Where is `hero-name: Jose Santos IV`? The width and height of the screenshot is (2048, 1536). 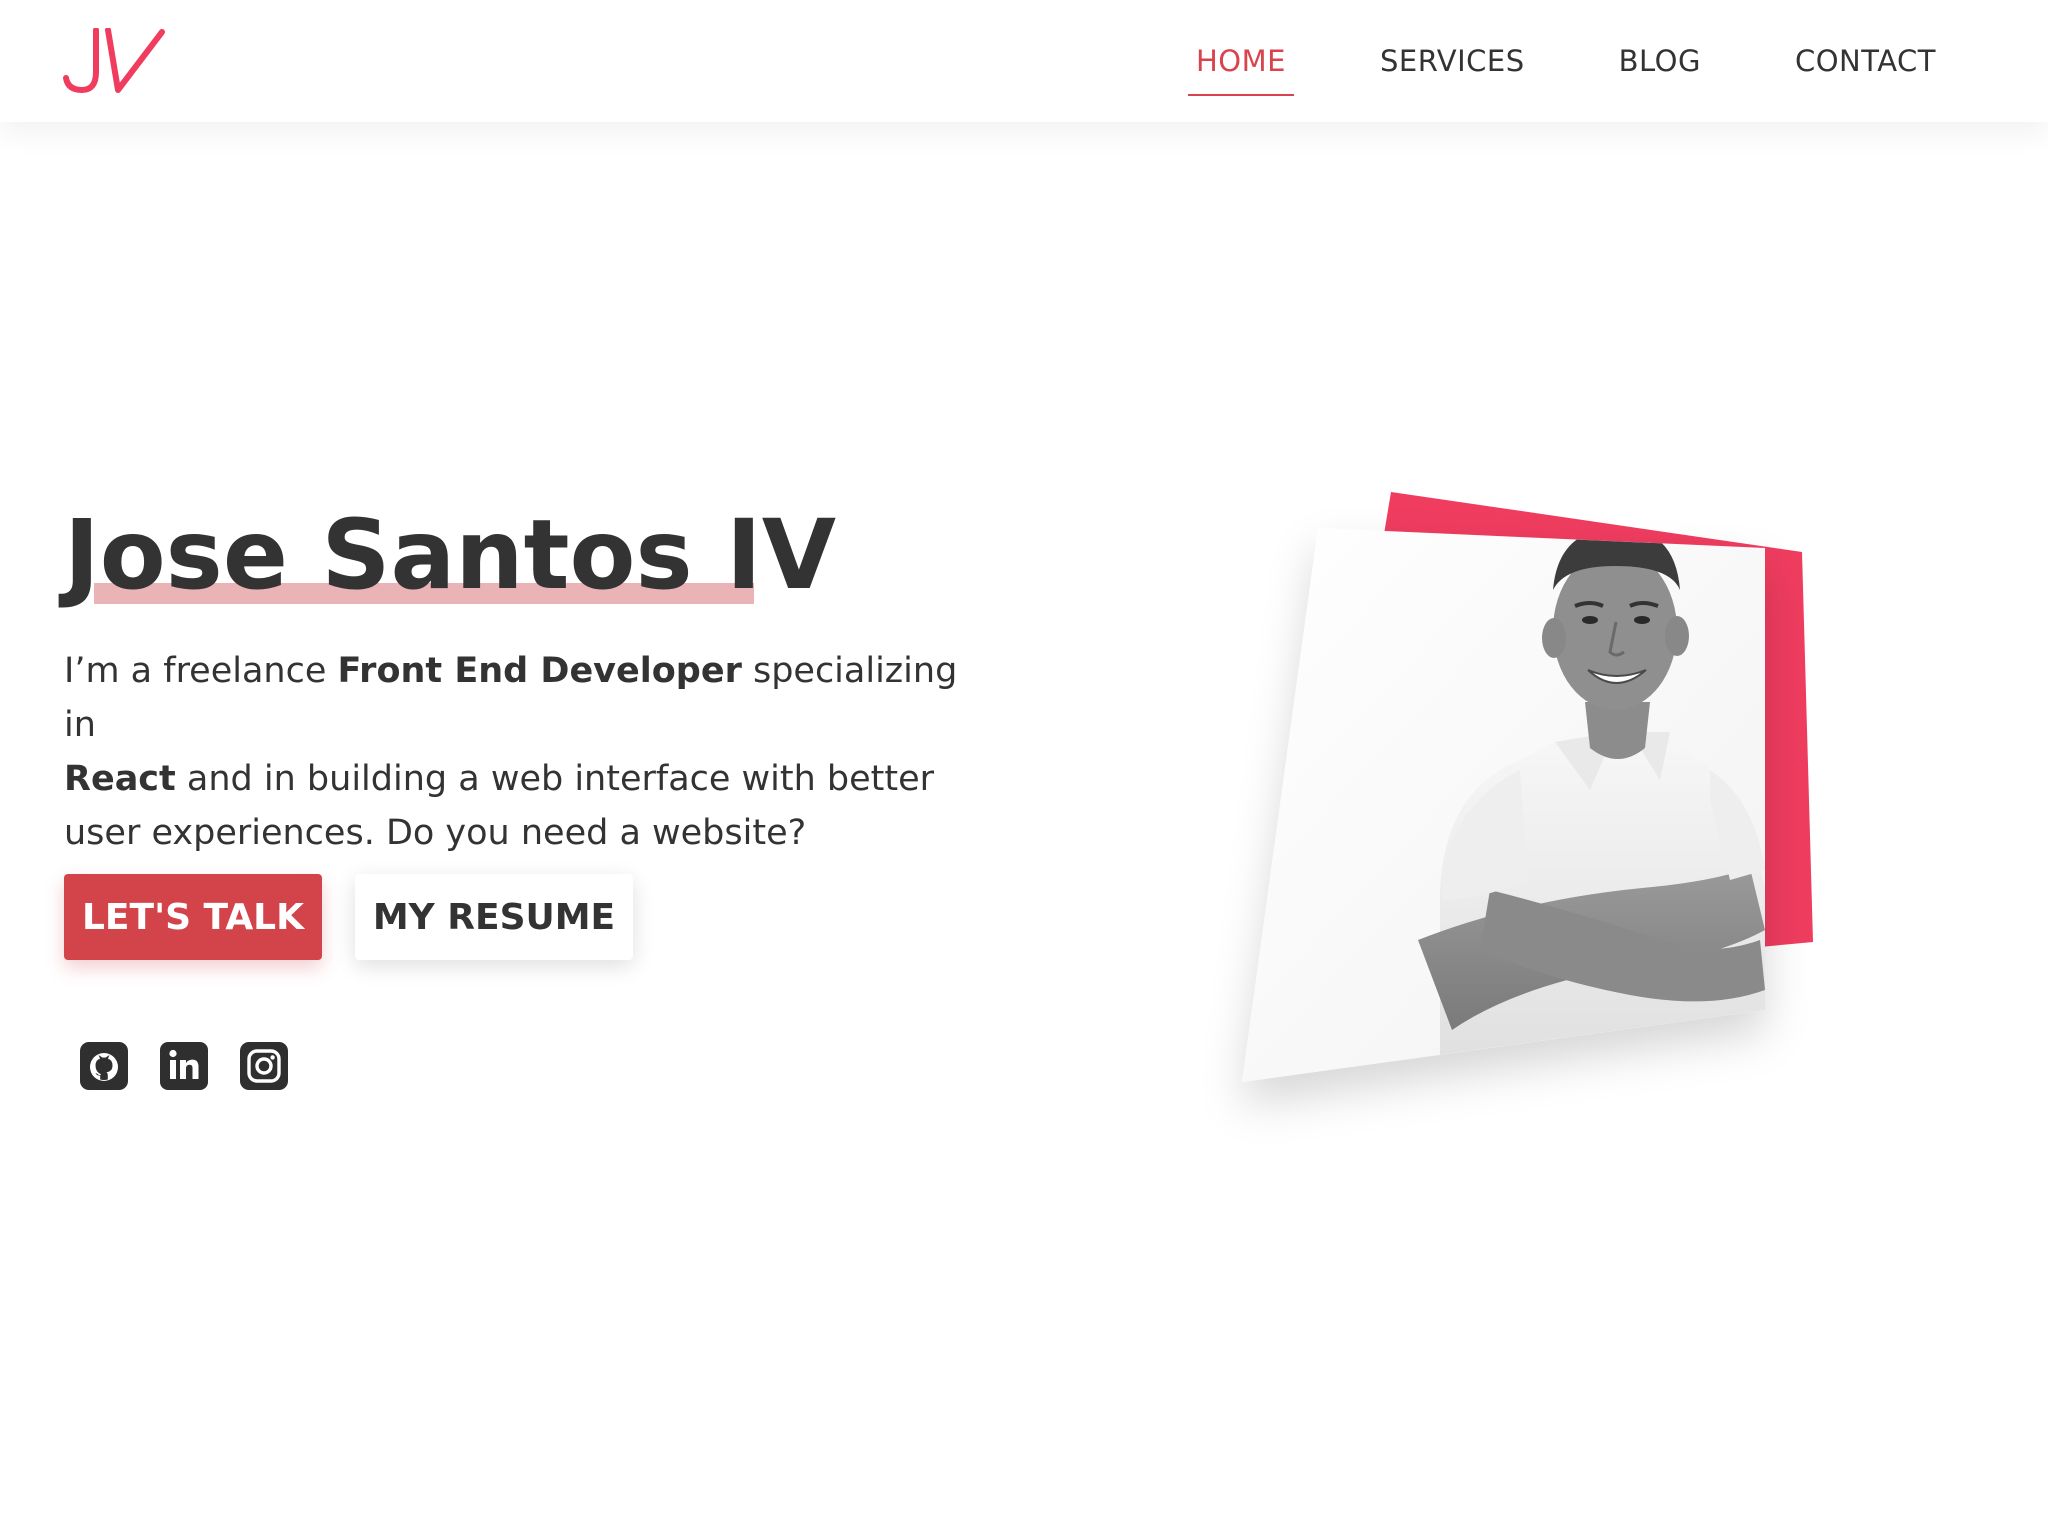
hero-name: Jose Santos IV is located at coordinates (450, 555).